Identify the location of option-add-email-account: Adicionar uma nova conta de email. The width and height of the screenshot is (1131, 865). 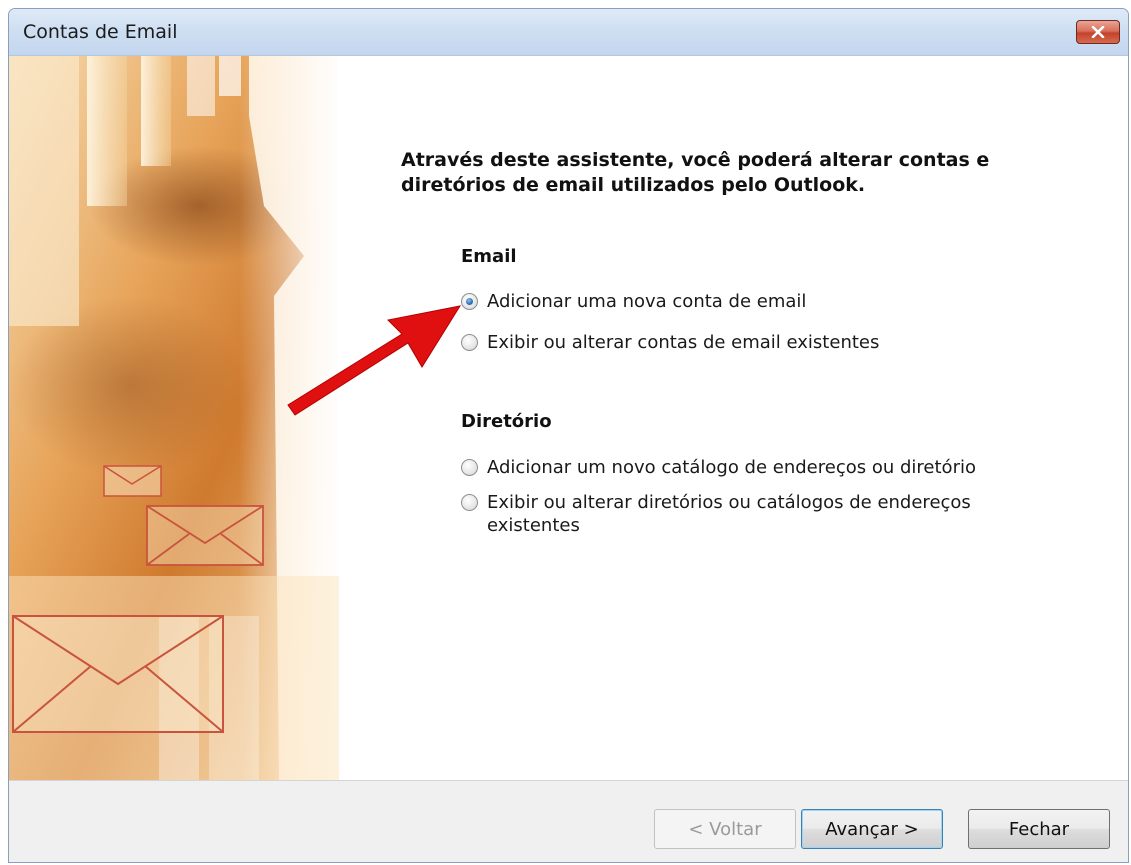
(741, 301).